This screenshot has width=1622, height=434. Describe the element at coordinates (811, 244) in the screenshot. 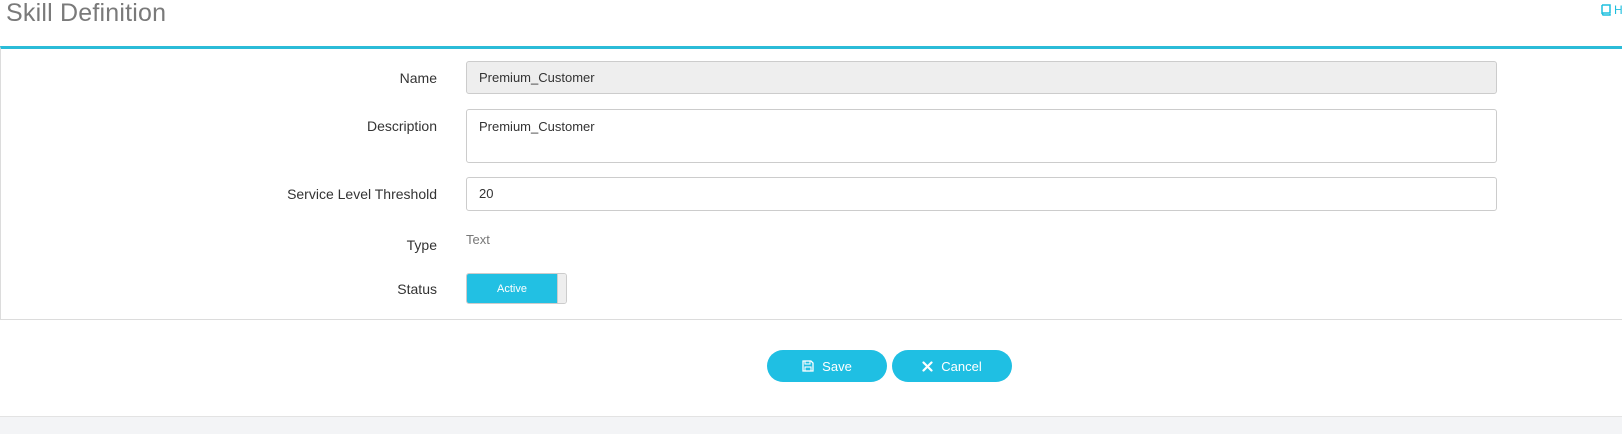

I see `type-row: Type Text` at that location.